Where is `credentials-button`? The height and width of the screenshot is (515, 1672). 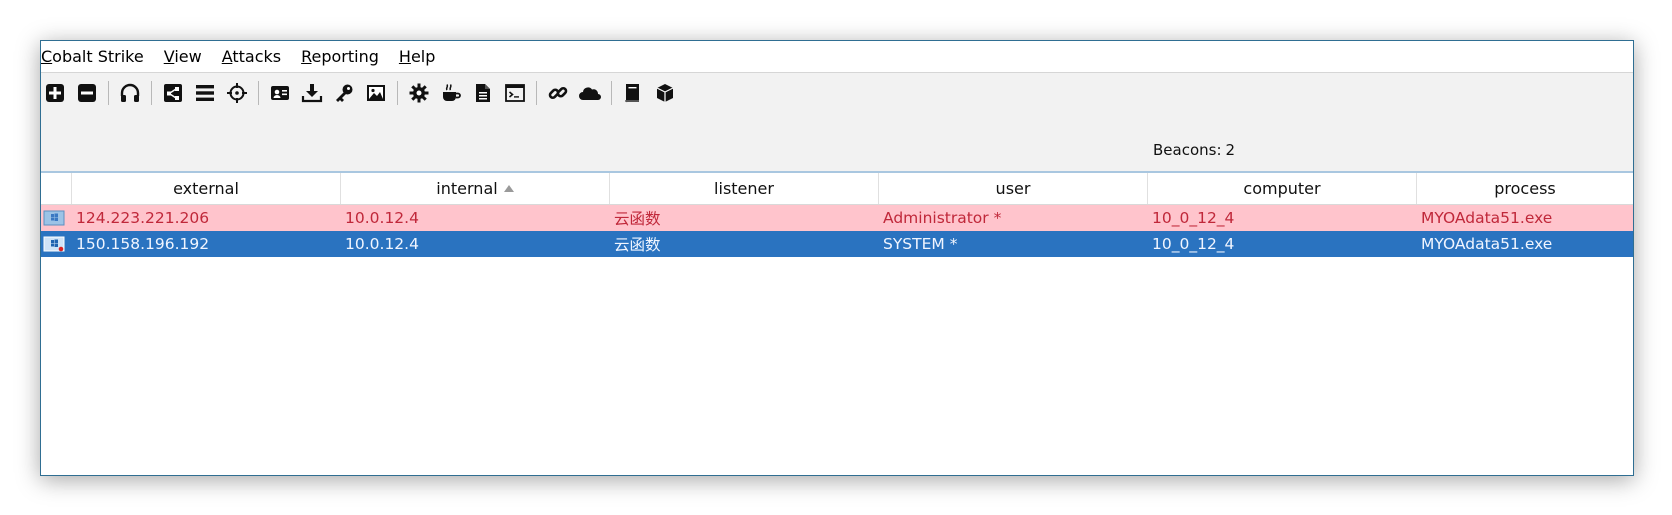
credentials-button is located at coordinates (280, 93).